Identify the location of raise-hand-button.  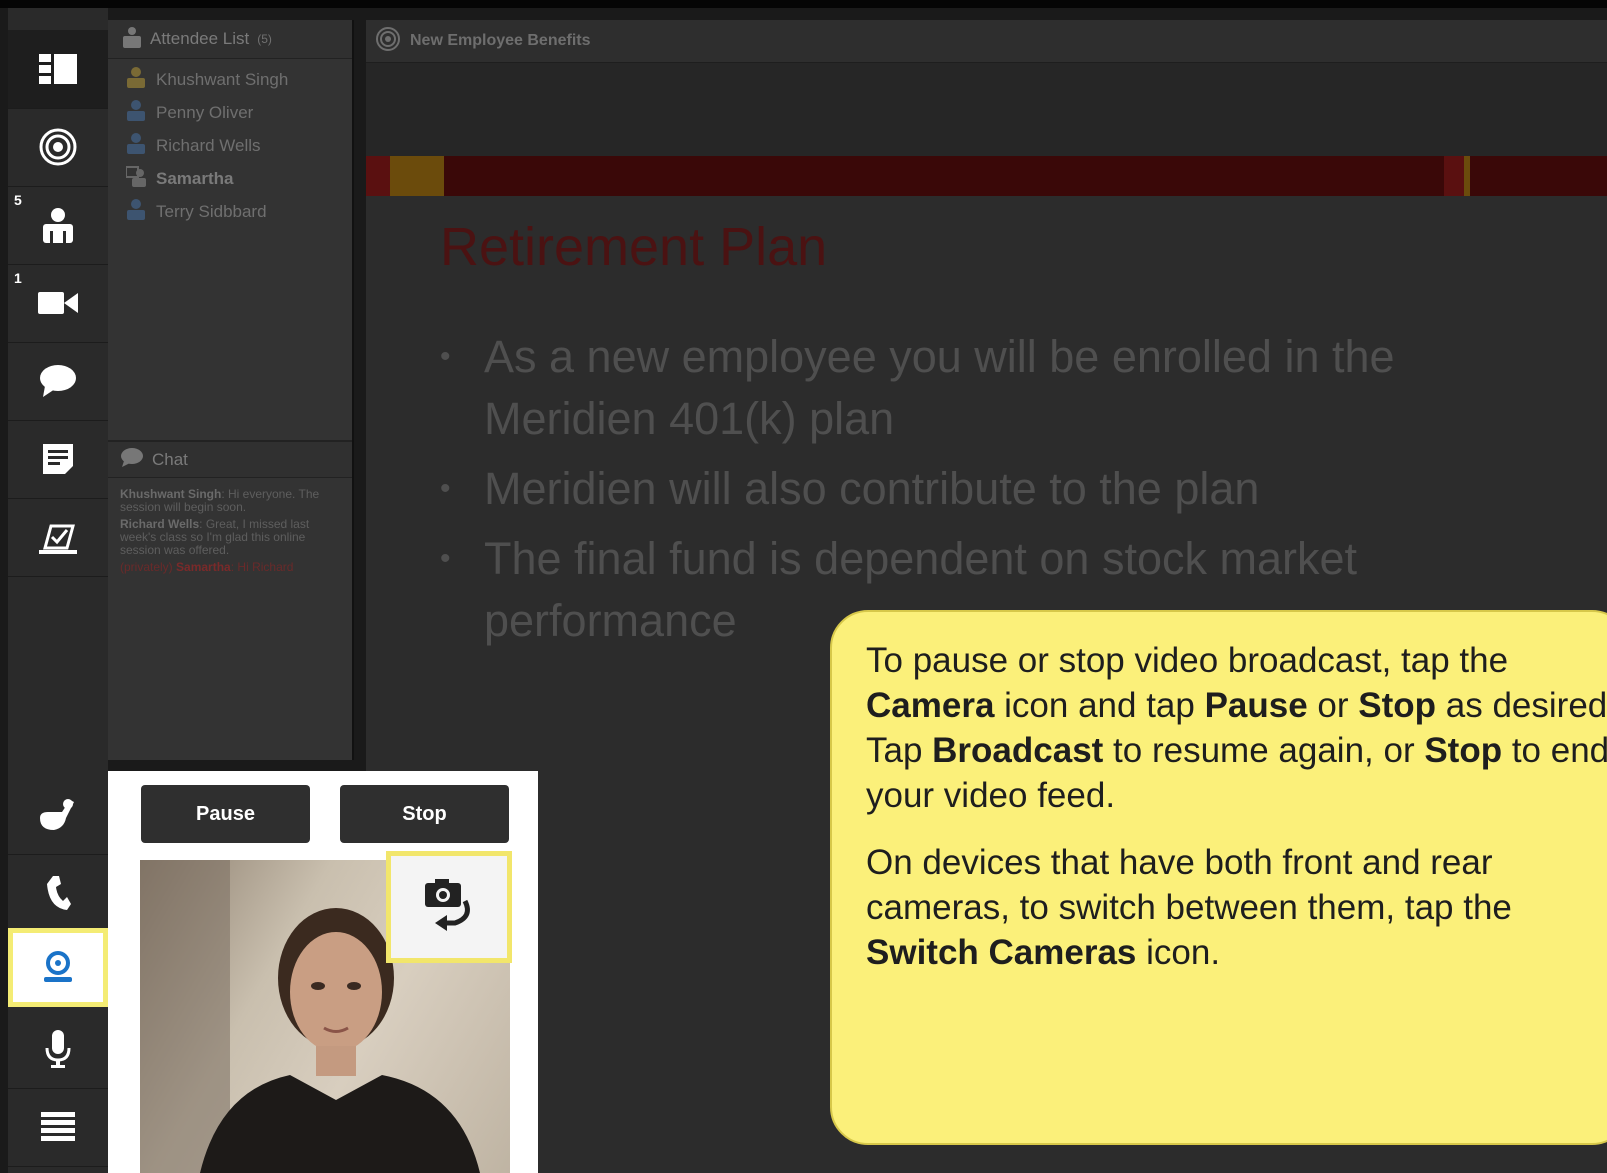
(58, 815).